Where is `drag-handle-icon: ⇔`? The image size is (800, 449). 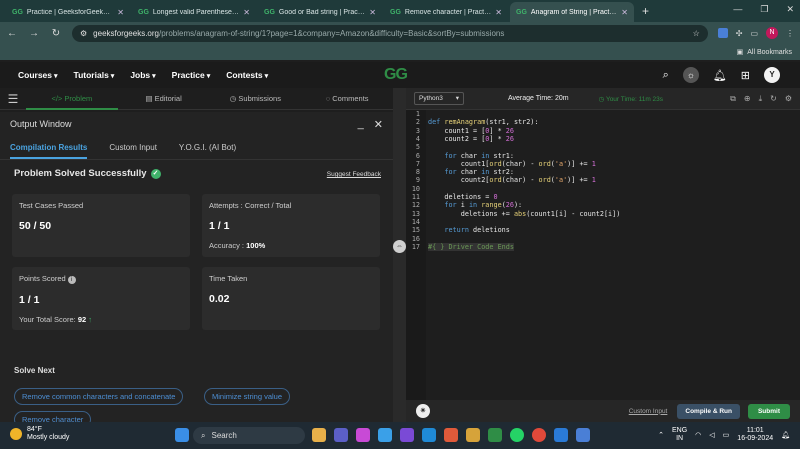 drag-handle-icon: ⇔ is located at coordinates (399, 246).